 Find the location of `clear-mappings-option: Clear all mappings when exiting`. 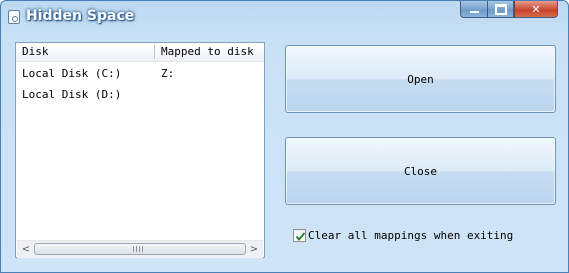

clear-mappings-option: Clear all mappings when exiting is located at coordinates (403, 235).